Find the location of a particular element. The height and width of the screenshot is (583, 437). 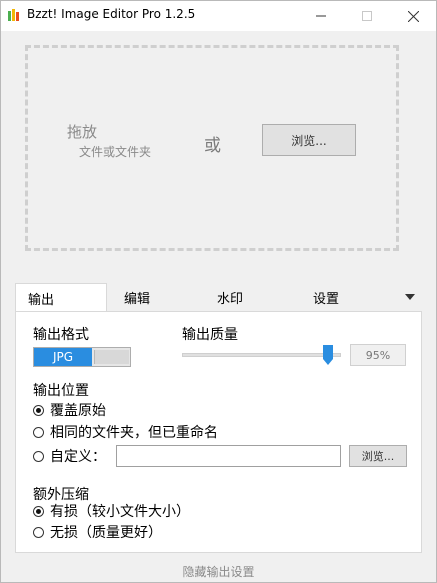

radio-same-folder-renamed: 相同的文件夹，但已重命名 is located at coordinates (125, 432).